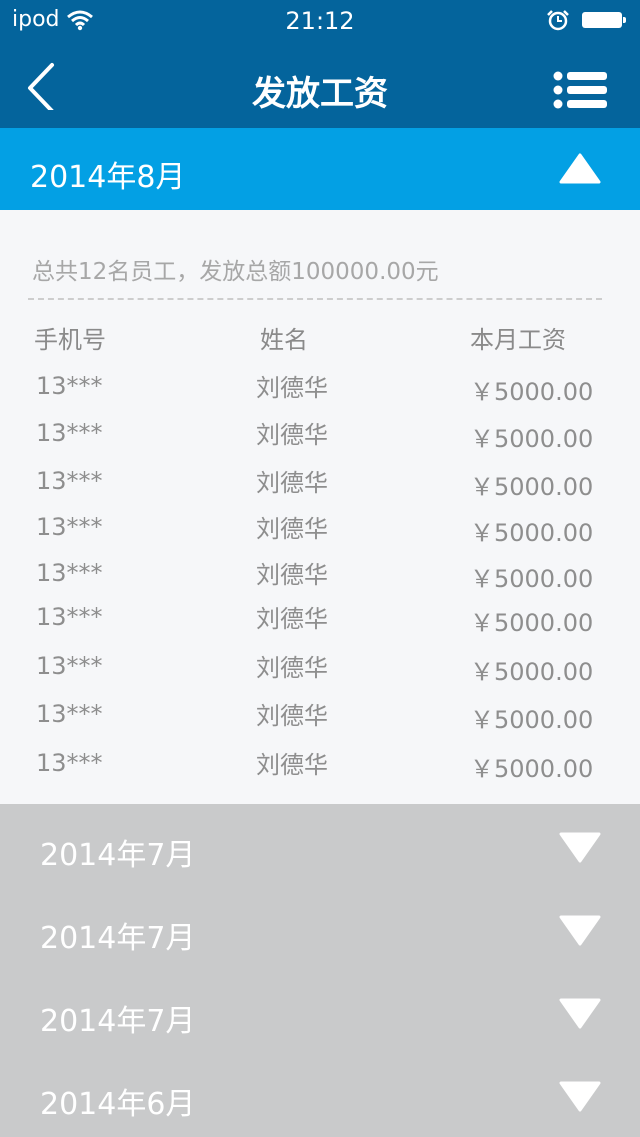 The width and height of the screenshot is (640, 1137). Describe the element at coordinates (70, 340) in the screenshot. I see `column-header-phone: 手机号` at that location.